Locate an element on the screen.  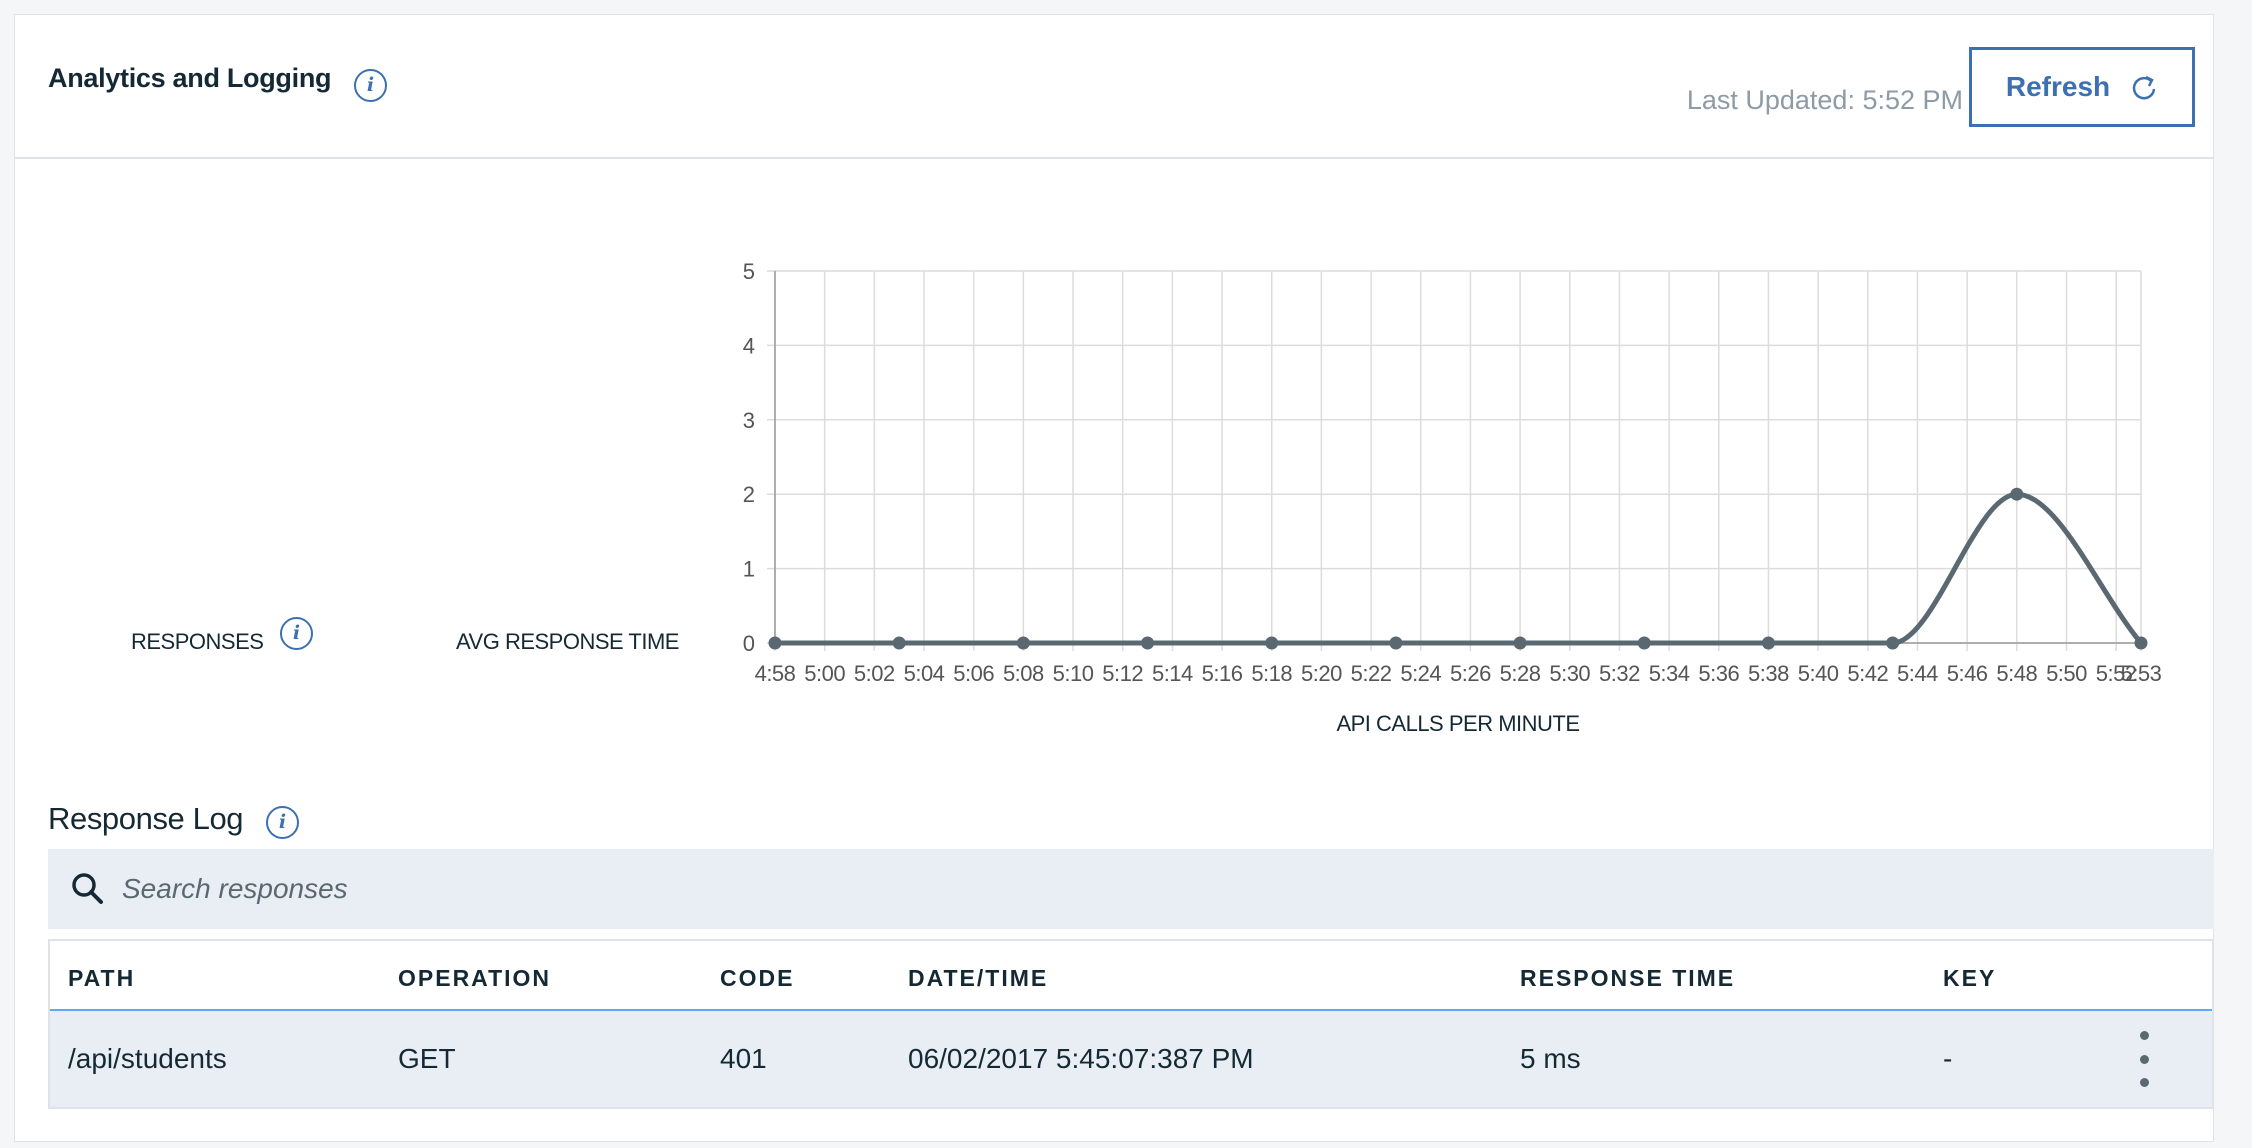
x-tick-label: 5:22 is located at coordinates (1371, 673).